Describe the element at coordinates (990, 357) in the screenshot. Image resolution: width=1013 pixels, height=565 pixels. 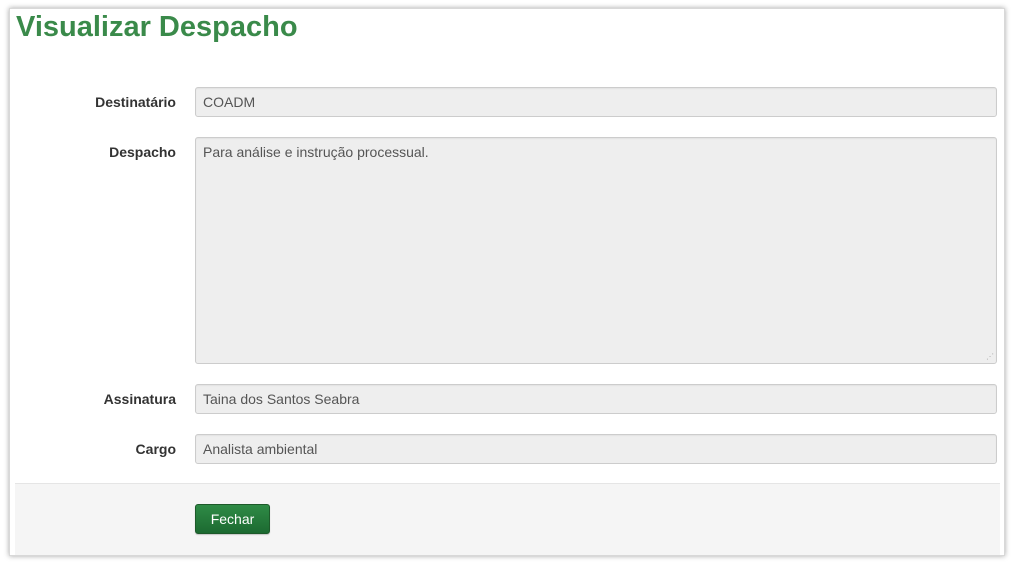
I see `resize-grip-icon: ⋰` at that location.